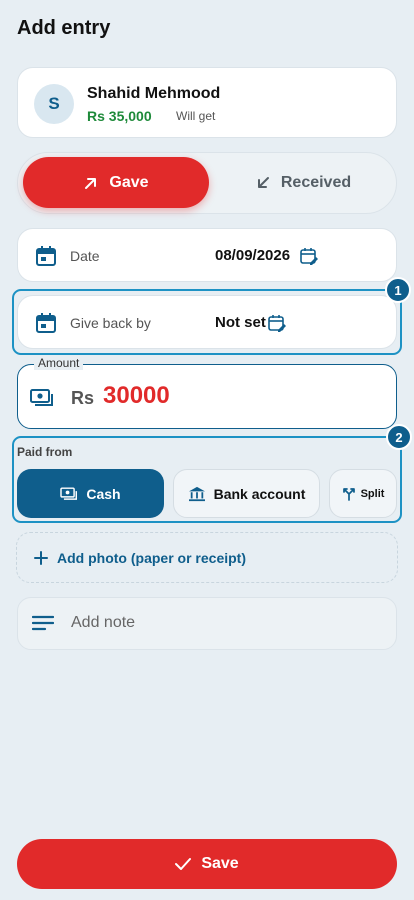  I want to click on step-badge-1: 1, so click(398, 290).